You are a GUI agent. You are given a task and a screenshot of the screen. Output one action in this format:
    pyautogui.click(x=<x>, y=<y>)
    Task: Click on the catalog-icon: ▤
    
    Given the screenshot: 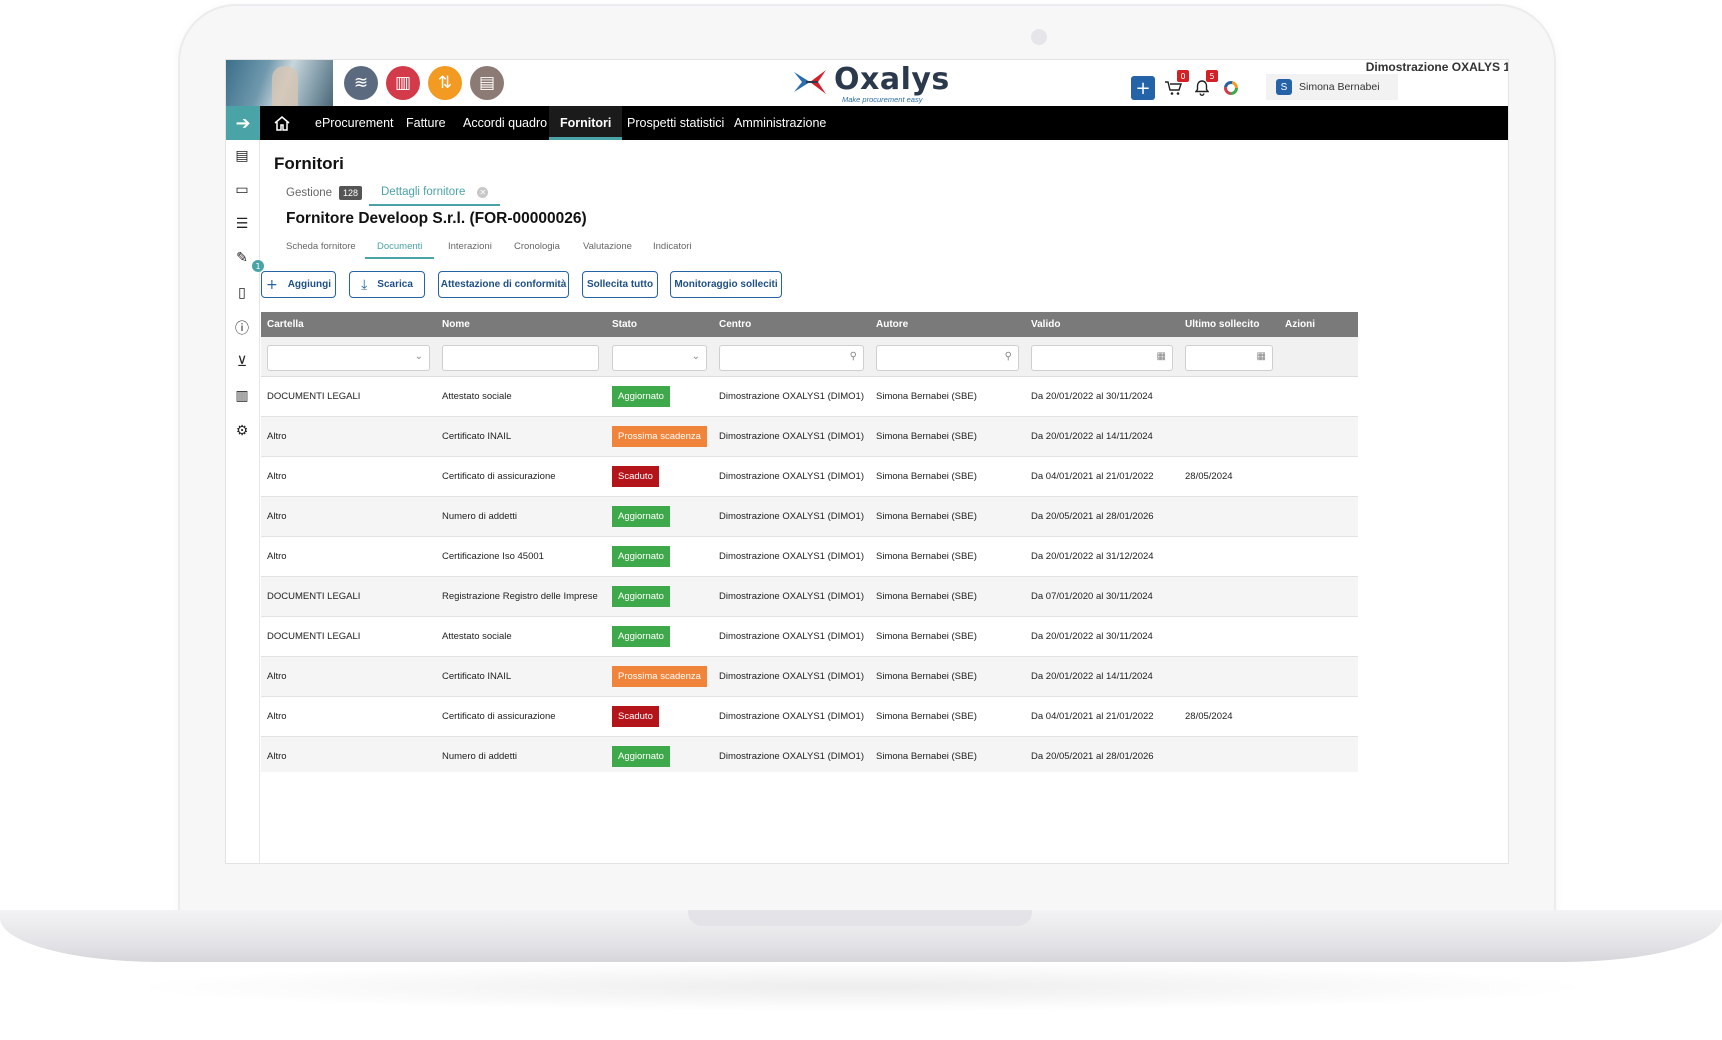 What is the action you would take?
    pyautogui.click(x=487, y=83)
    